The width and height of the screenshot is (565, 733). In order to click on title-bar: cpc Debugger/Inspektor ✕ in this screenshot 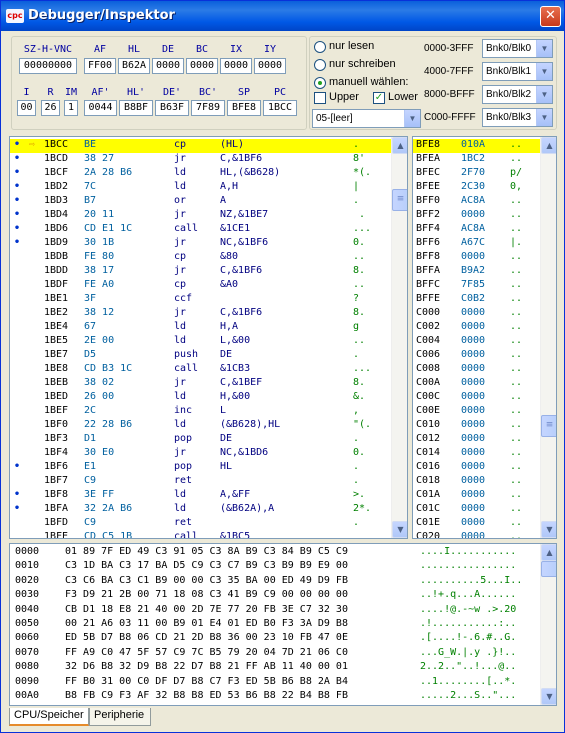, I will do `click(282, 16)`.